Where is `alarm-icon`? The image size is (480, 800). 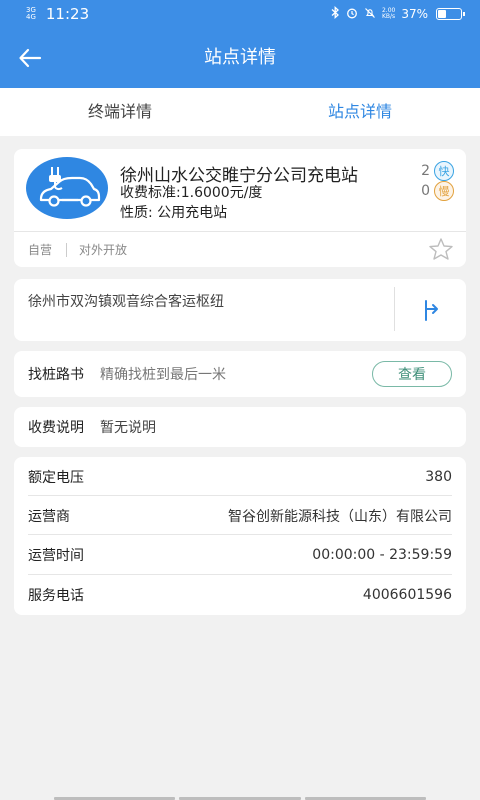
alarm-icon is located at coordinates (352, 14).